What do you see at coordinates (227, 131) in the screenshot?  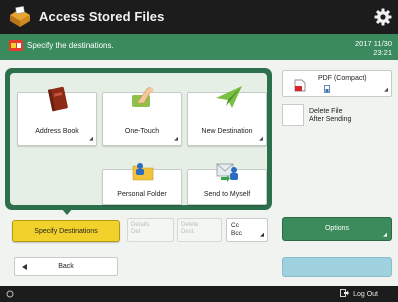 I see `new-destination-label: New Destination` at bounding box center [227, 131].